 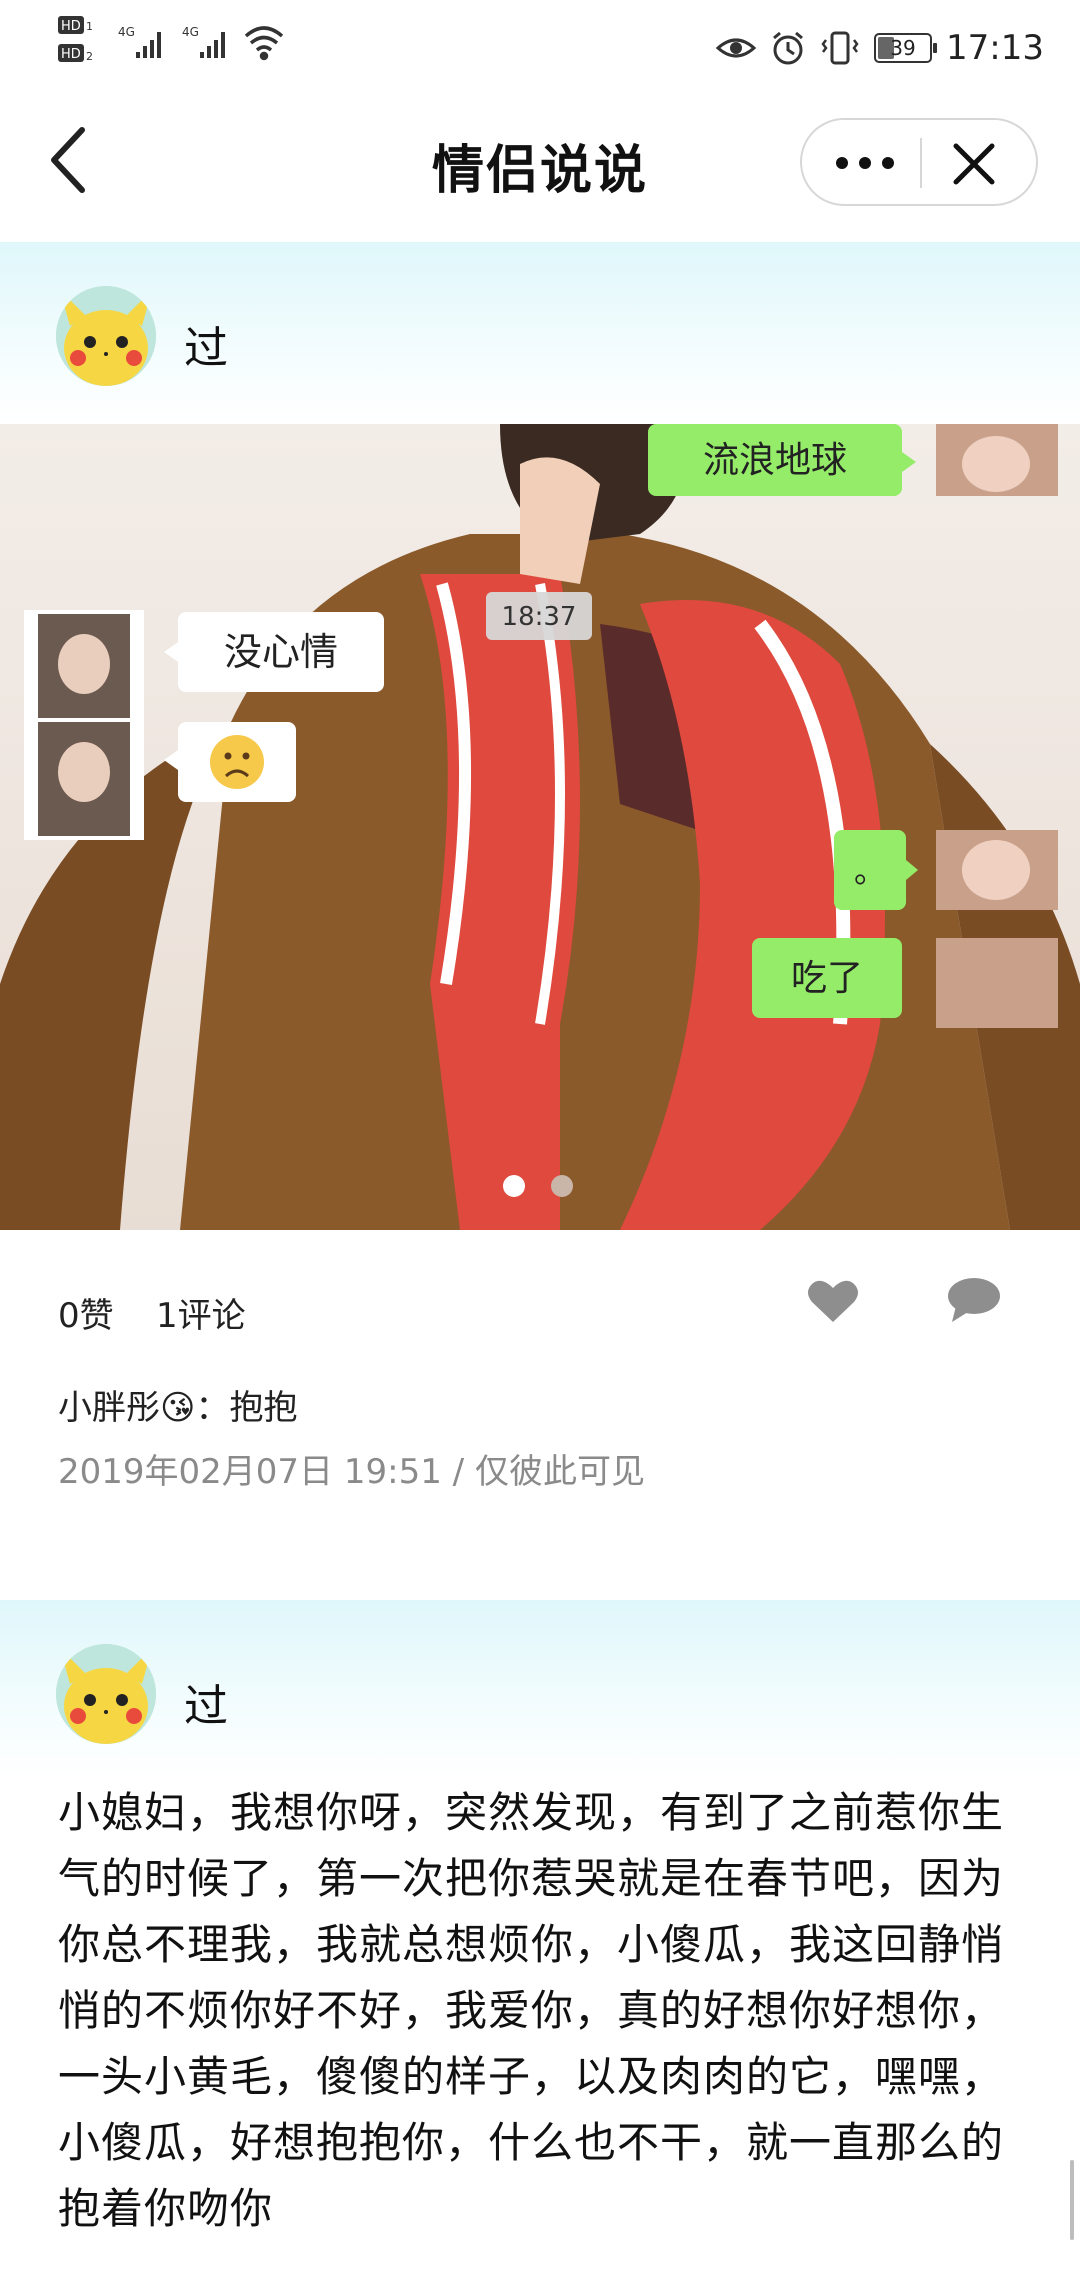 What do you see at coordinates (212, 1408) in the screenshot?
I see `comment-colon: ：` at bounding box center [212, 1408].